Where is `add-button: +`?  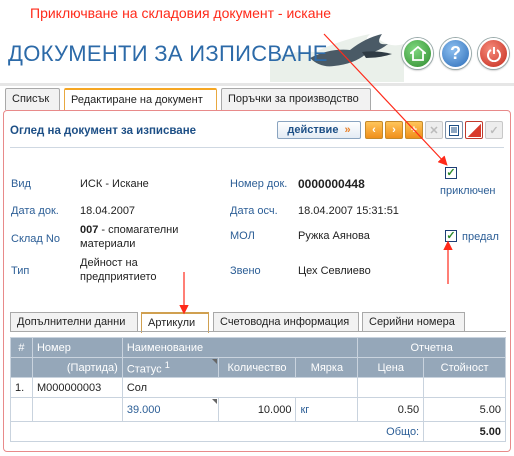 add-button: + is located at coordinates (414, 130).